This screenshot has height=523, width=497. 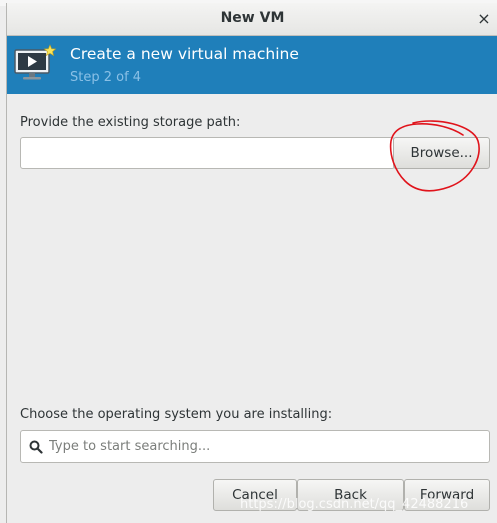 What do you see at coordinates (184, 54) in the screenshot?
I see `wizard-title: Create a new virtual machine` at bounding box center [184, 54].